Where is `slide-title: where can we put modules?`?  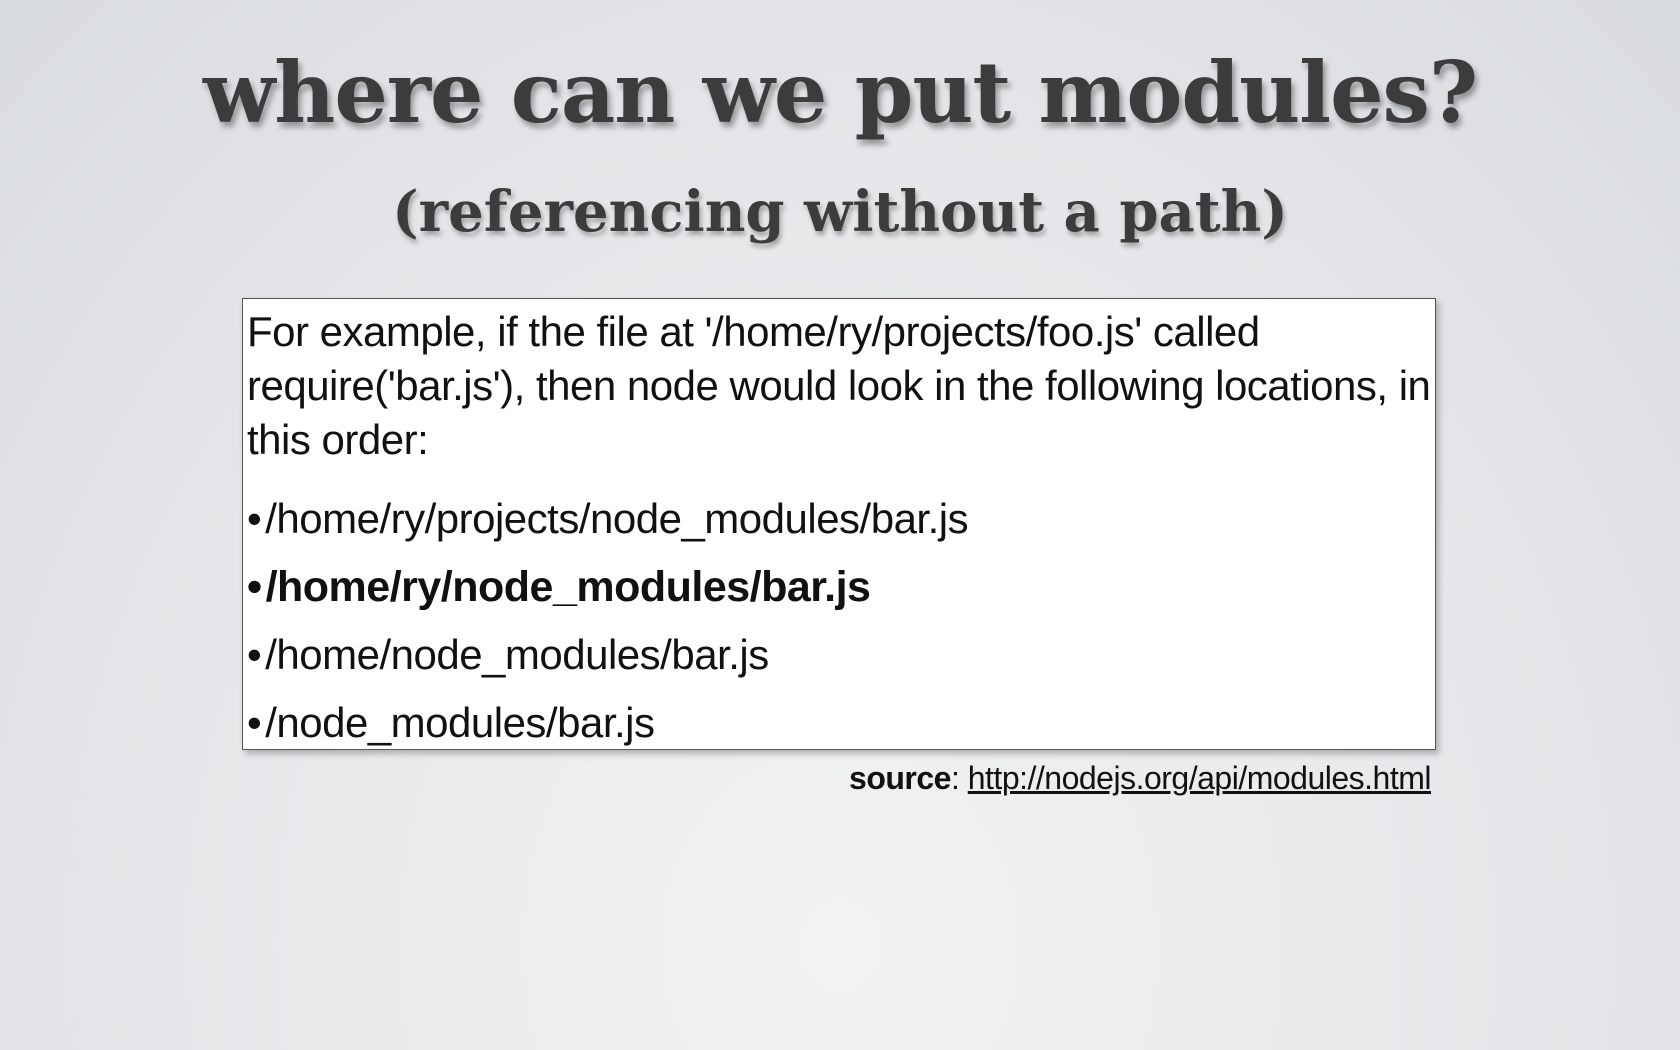 slide-title: where can we put modules? is located at coordinates (840, 92).